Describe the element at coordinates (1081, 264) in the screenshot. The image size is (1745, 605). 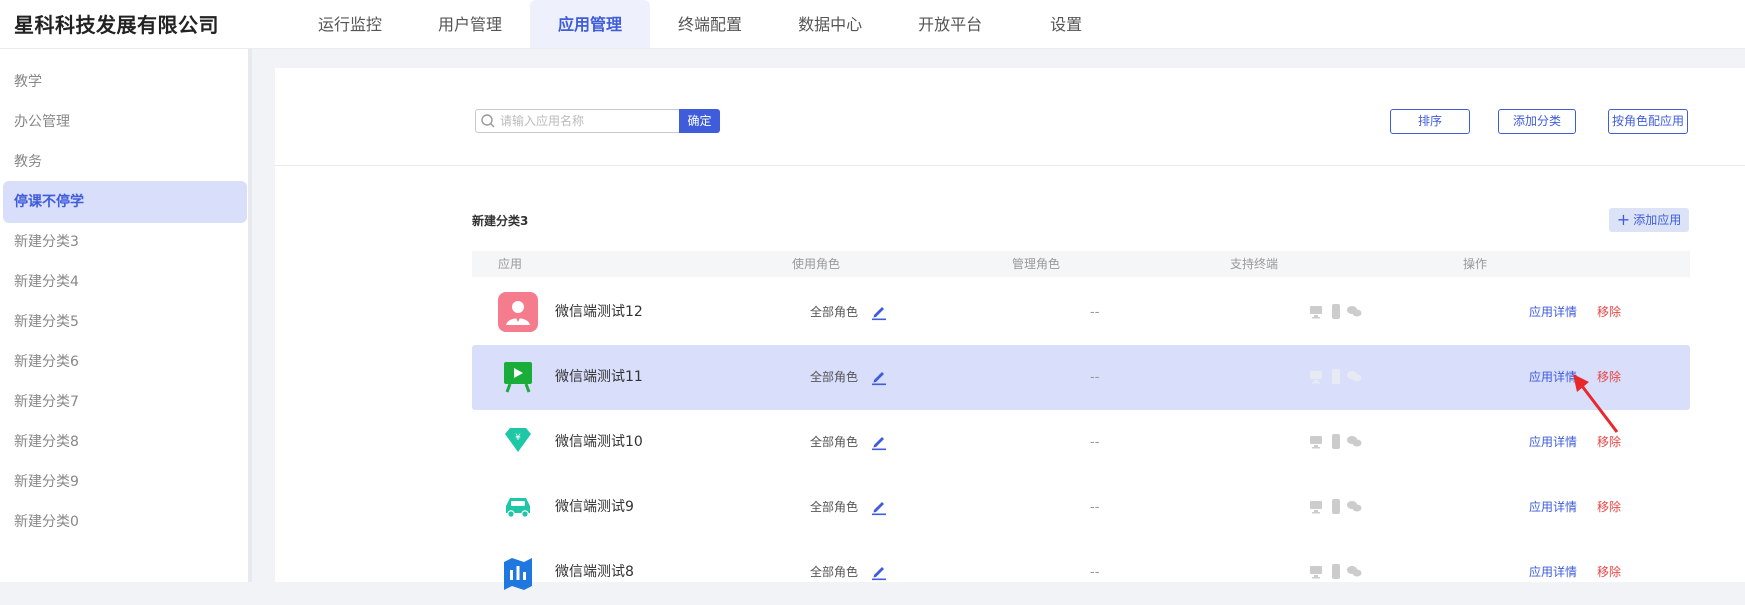
I see `table-header: 应用 使用角色 管理角色 支持终端 操作` at that location.